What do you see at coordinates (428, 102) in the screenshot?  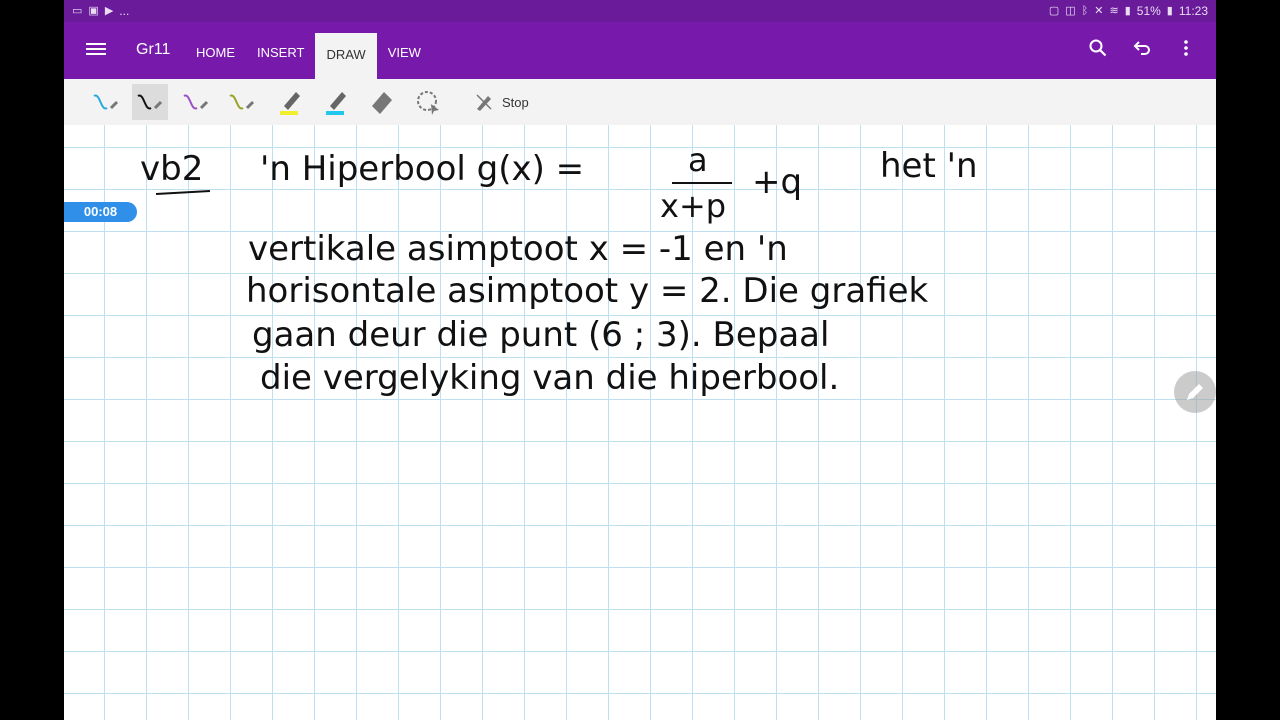 I see `lasso-select-icon` at bounding box center [428, 102].